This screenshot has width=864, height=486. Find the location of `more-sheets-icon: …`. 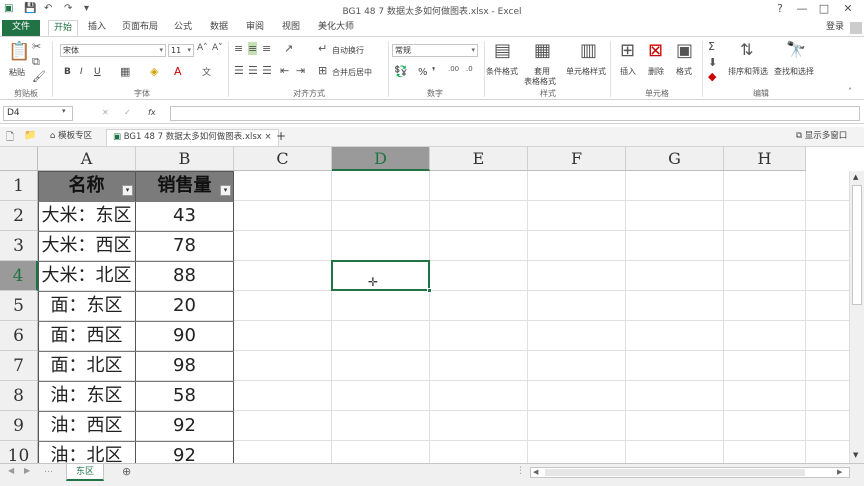

more-sheets-icon: … is located at coordinates (48, 470).